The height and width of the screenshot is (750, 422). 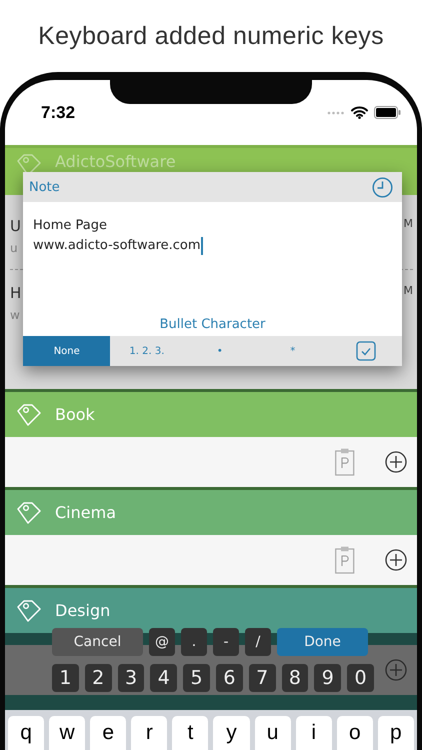 What do you see at coordinates (272, 733) in the screenshot?
I see `letter-key: u` at bounding box center [272, 733].